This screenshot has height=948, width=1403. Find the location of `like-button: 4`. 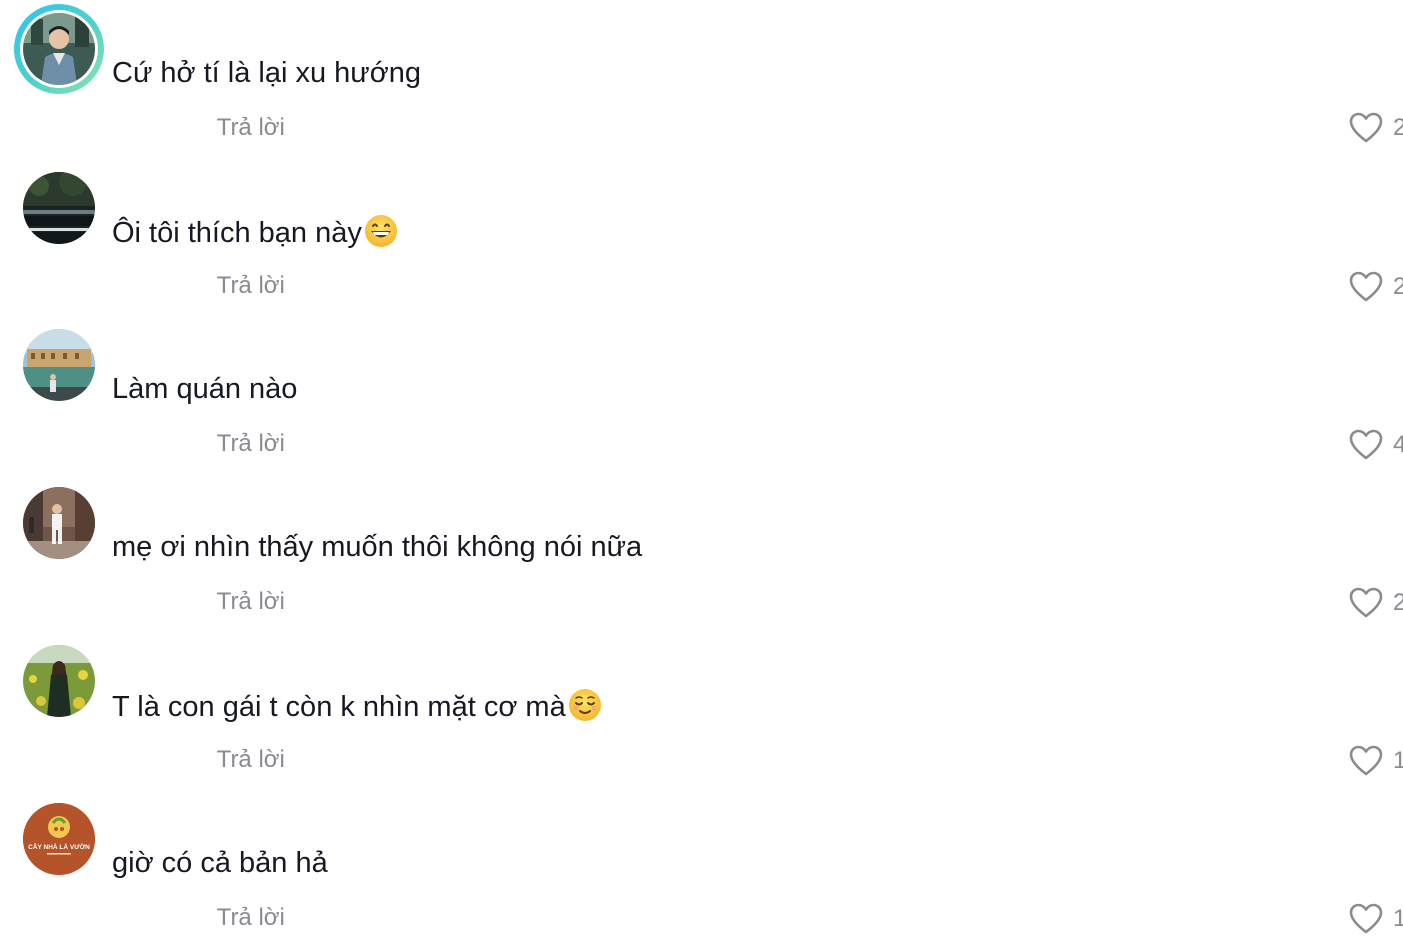

like-button: 4 is located at coordinates (1376, 446).